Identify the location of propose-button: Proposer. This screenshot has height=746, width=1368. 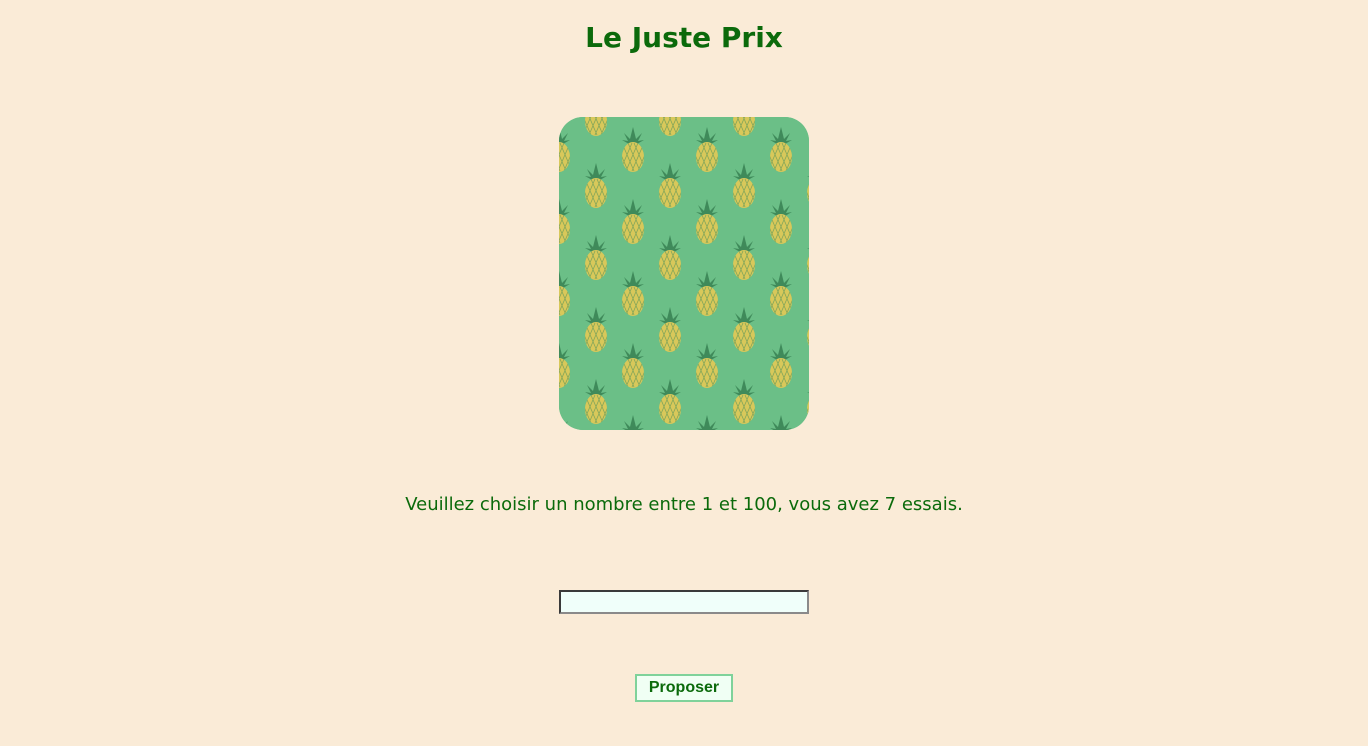
(684, 688).